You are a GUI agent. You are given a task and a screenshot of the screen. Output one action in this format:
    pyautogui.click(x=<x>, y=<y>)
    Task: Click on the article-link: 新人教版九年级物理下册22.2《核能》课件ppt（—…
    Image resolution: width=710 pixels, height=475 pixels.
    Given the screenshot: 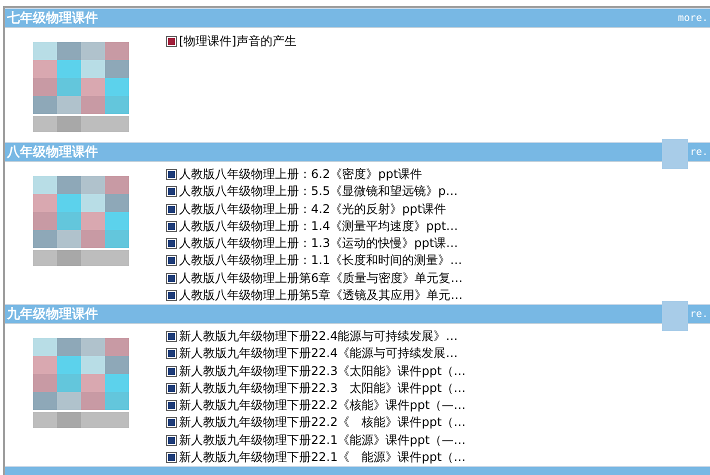 What is the action you would take?
    pyautogui.click(x=322, y=405)
    